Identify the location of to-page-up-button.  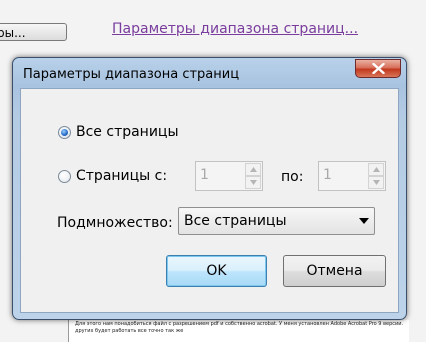
(376, 169).